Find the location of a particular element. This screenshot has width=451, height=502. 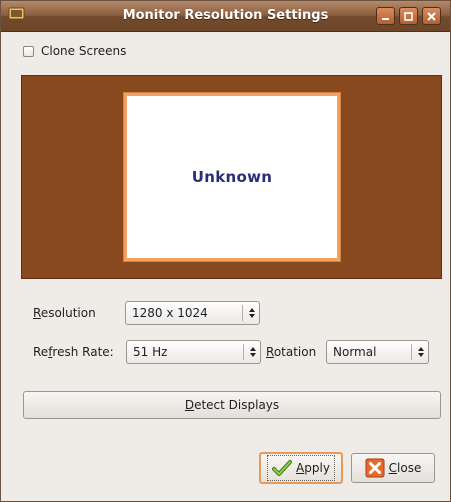

apply-button: Apply is located at coordinates (301, 468).